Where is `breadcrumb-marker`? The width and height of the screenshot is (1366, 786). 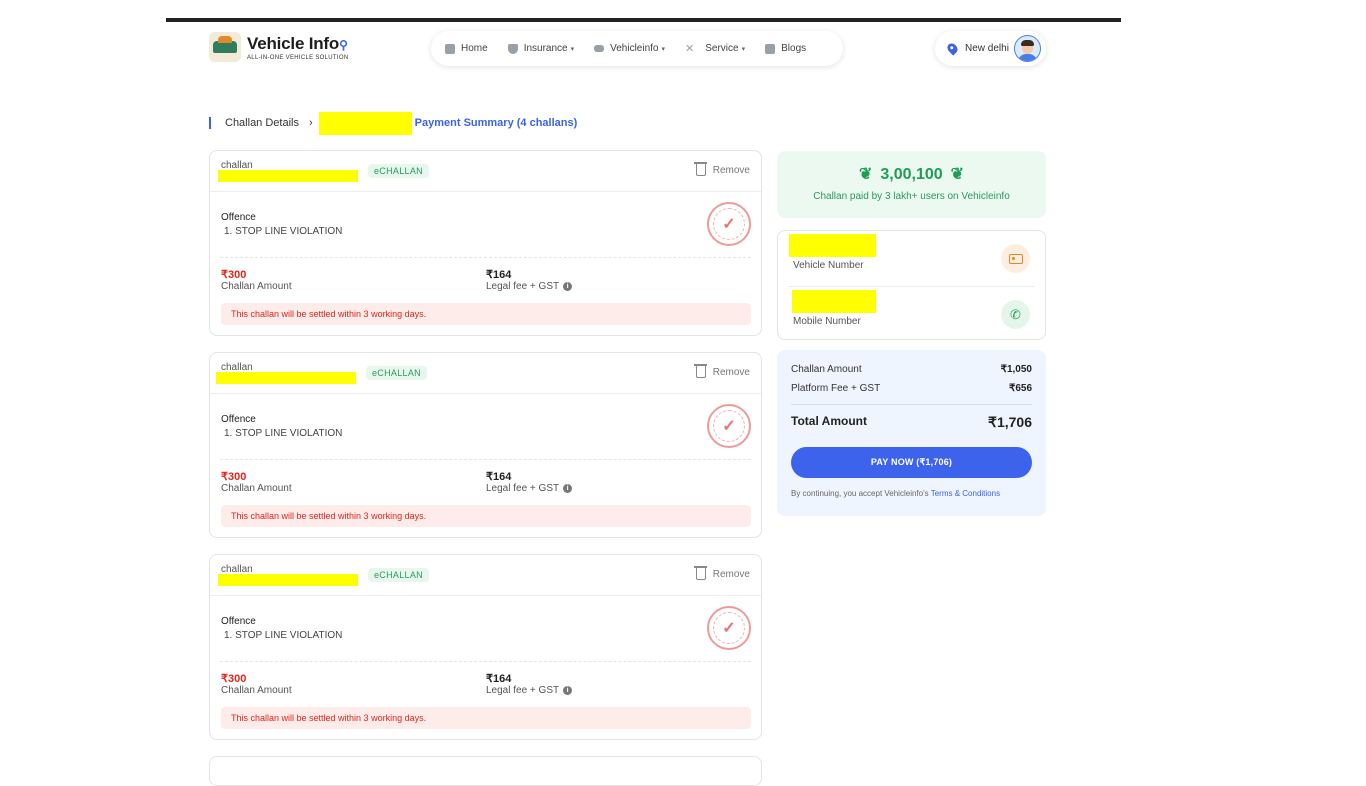 breadcrumb-marker is located at coordinates (210, 123).